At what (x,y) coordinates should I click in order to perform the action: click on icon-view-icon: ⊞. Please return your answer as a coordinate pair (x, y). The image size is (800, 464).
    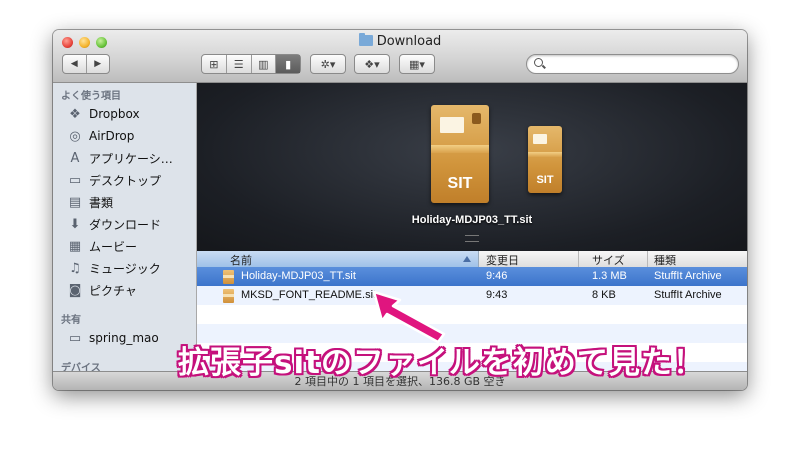
    Looking at the image, I should click on (214, 64).